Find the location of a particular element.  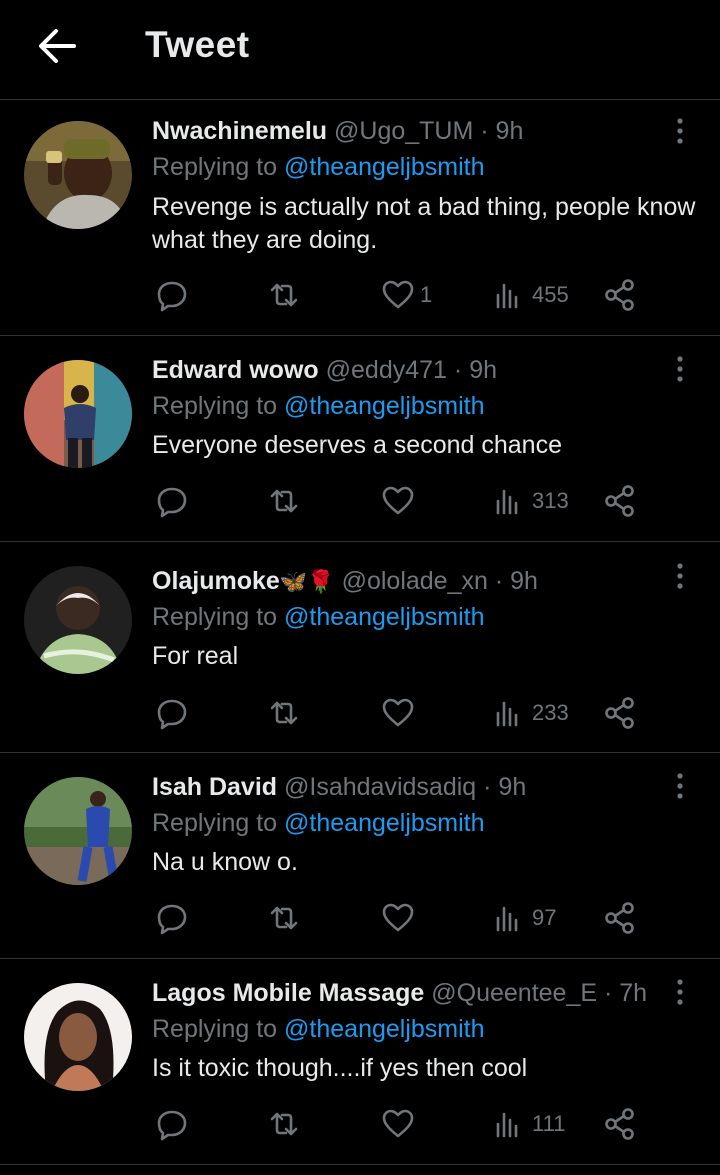

tweet-text: Everyone deserves a second chance is located at coordinates (357, 445).